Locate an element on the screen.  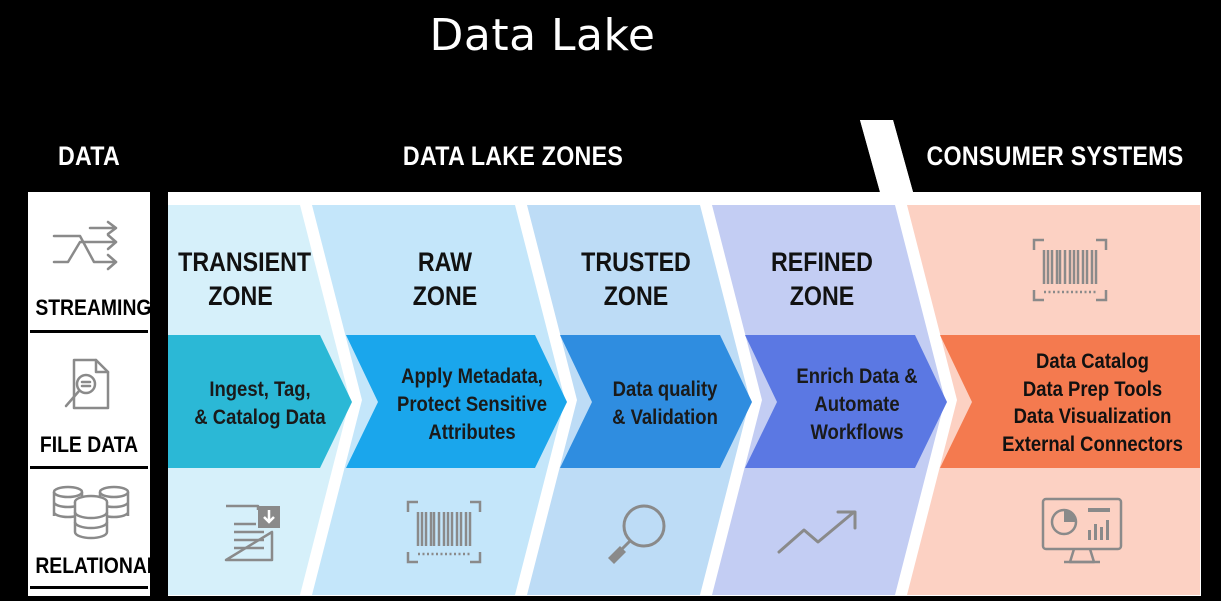
consumer-systems-header: CONSUMER SYSTEMS is located at coordinates (1055, 155).